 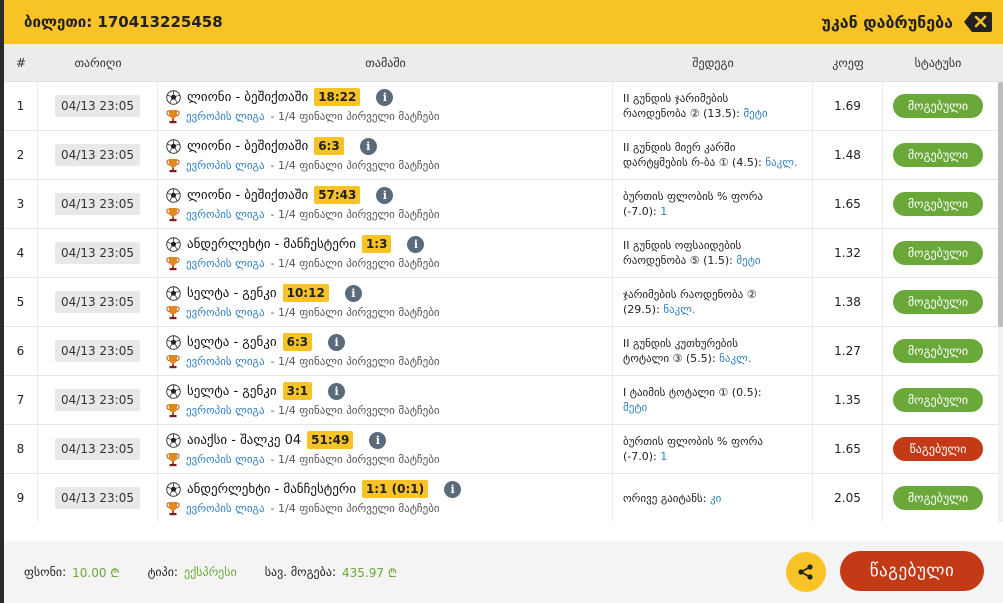 What do you see at coordinates (912, 571) in the screenshot?
I see `final-status-badge: წაგებული` at bounding box center [912, 571].